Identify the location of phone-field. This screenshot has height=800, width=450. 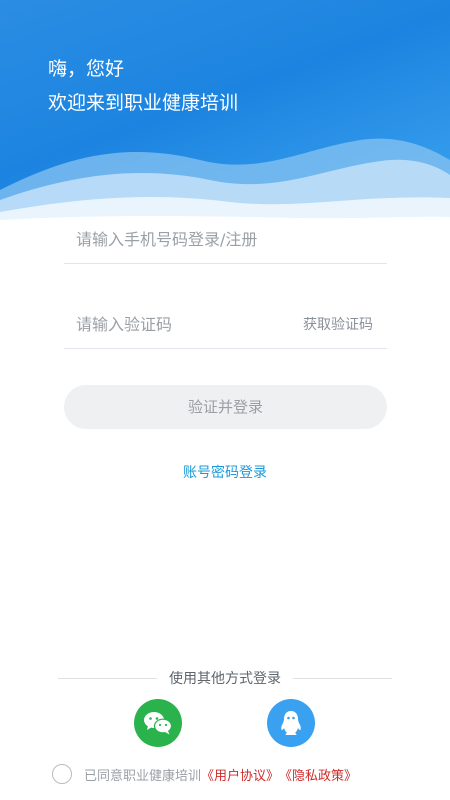
(225, 240).